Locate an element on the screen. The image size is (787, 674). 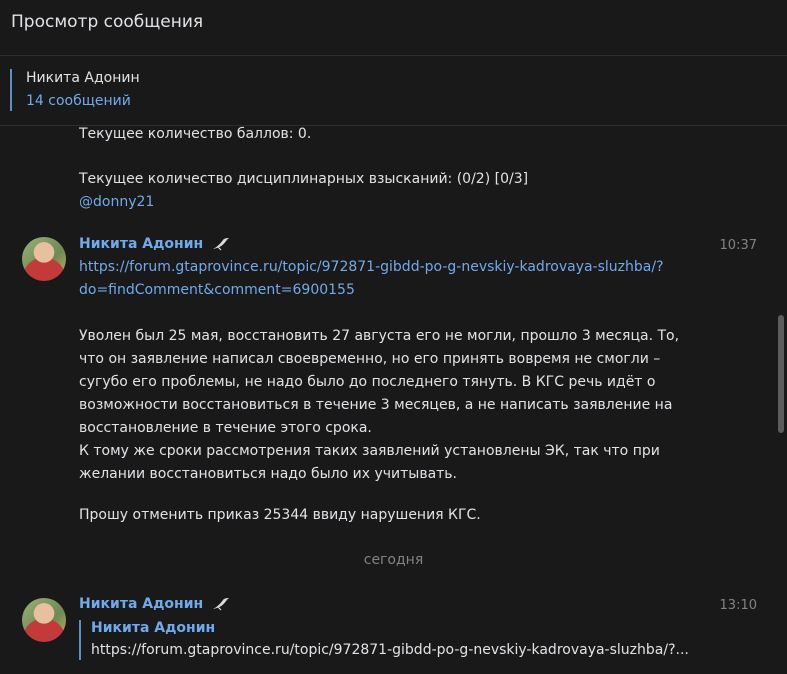
chat-info-name: Никита Адонин is located at coordinates (83, 78).